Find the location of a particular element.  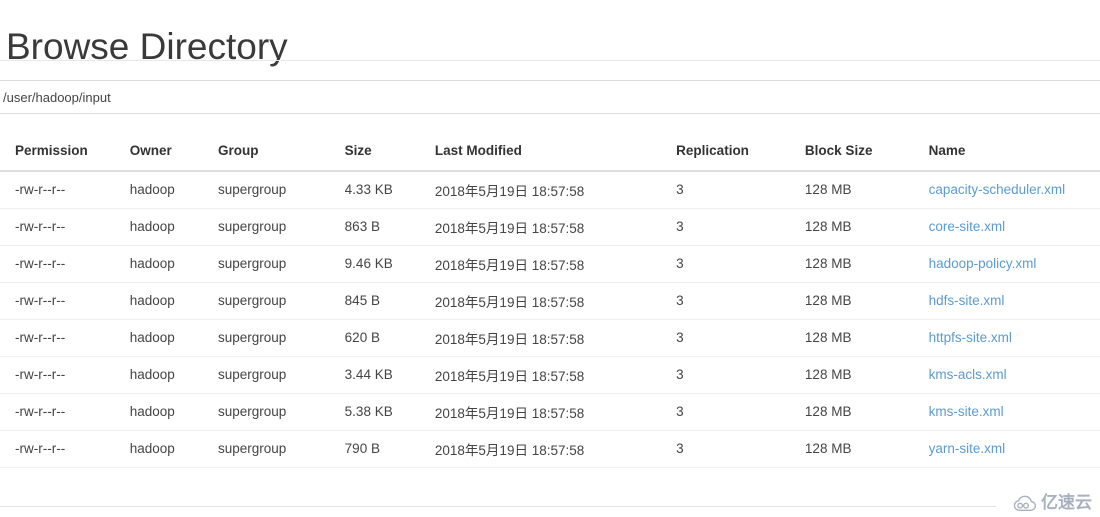

cell-size: 790 B is located at coordinates (389, 448).